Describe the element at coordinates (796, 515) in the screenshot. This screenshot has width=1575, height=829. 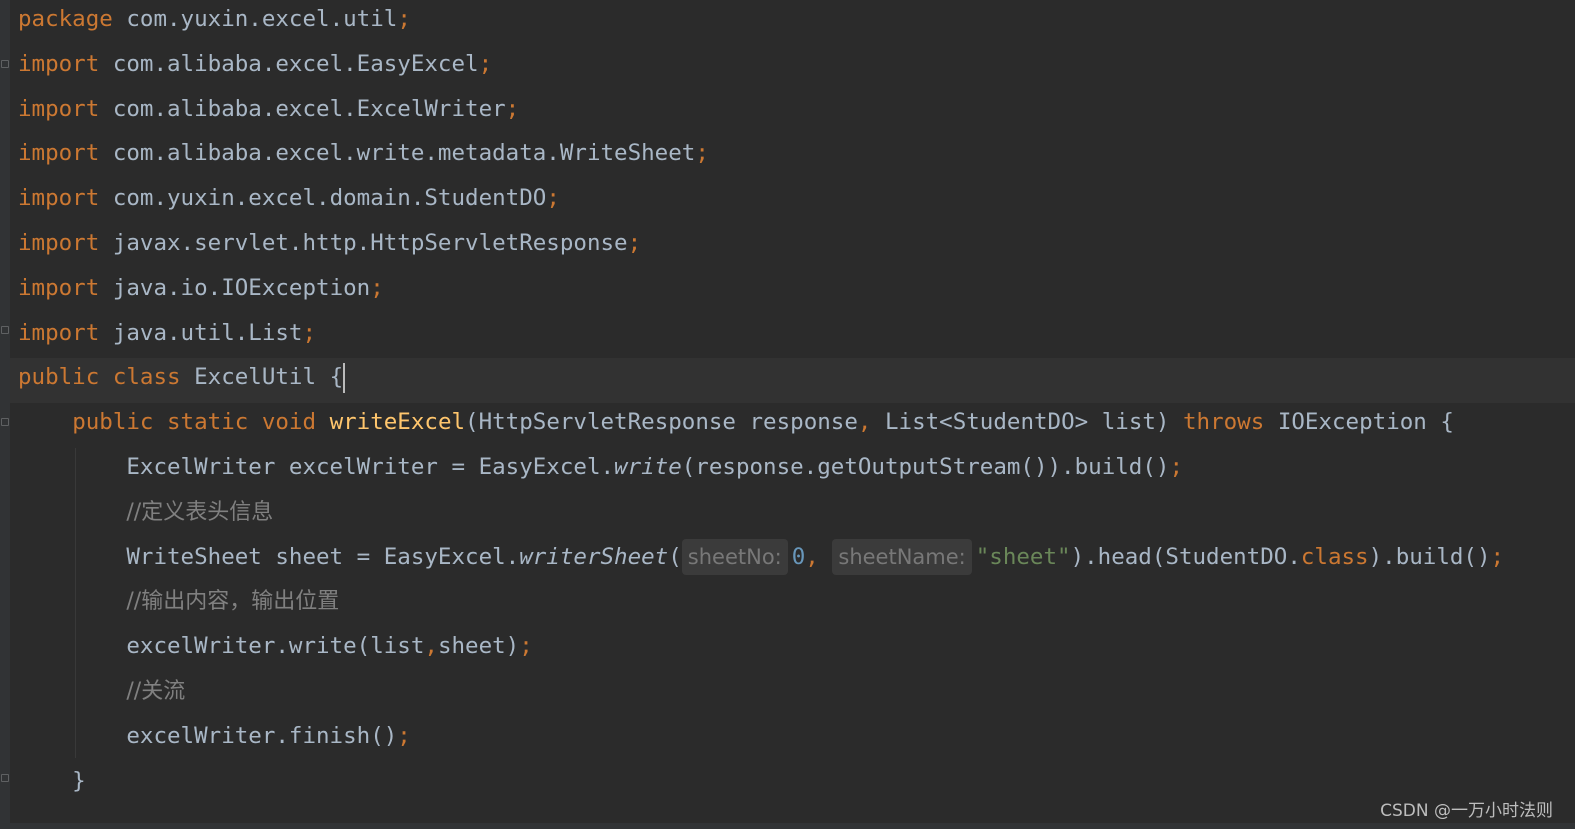
I see `code-line: //定义表头信息` at that location.